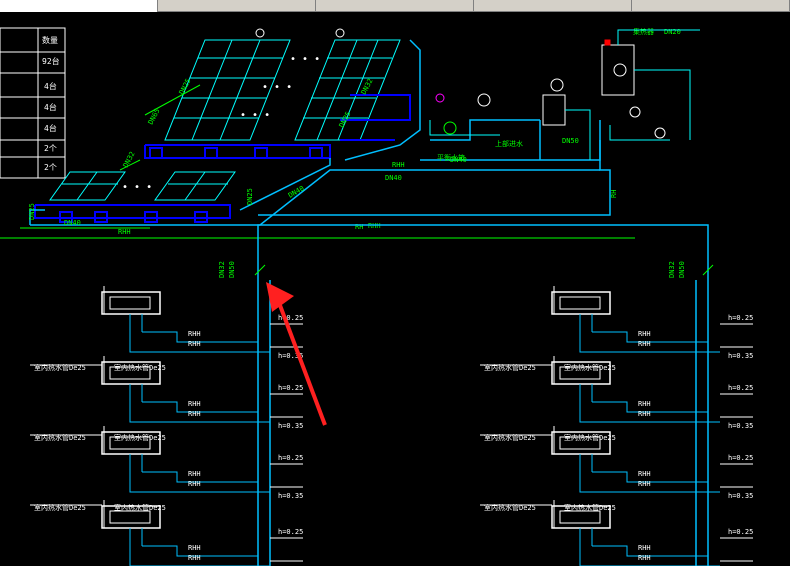 This screenshot has height=566, width=790. I want to click on legend-count-6: 2个, so click(50, 167).